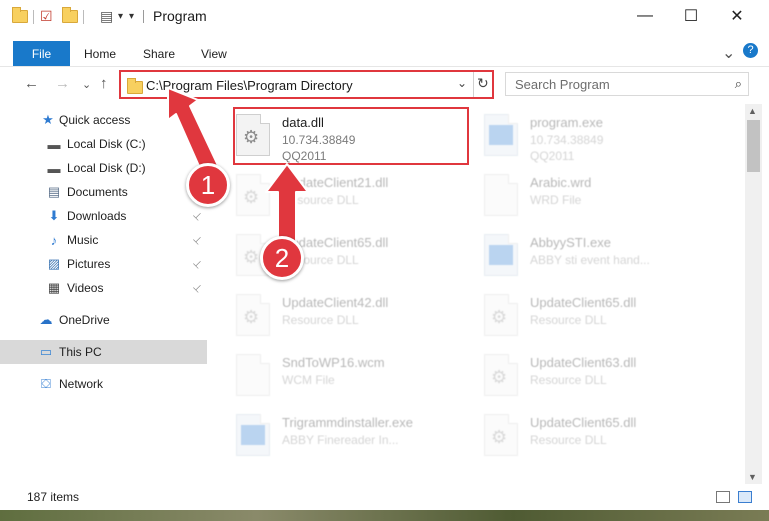 The width and height of the screenshot is (769, 521). Describe the element at coordinates (100, 54) in the screenshot. I see `tab-home: Home` at that location.